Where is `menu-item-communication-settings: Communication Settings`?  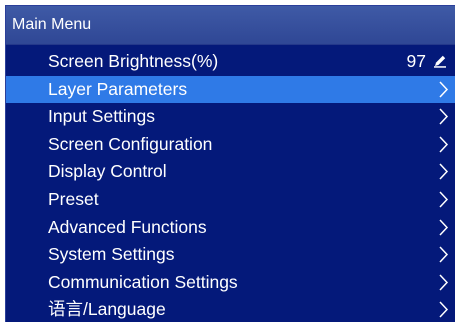 menu-item-communication-settings: Communication Settings is located at coordinates (230, 282).